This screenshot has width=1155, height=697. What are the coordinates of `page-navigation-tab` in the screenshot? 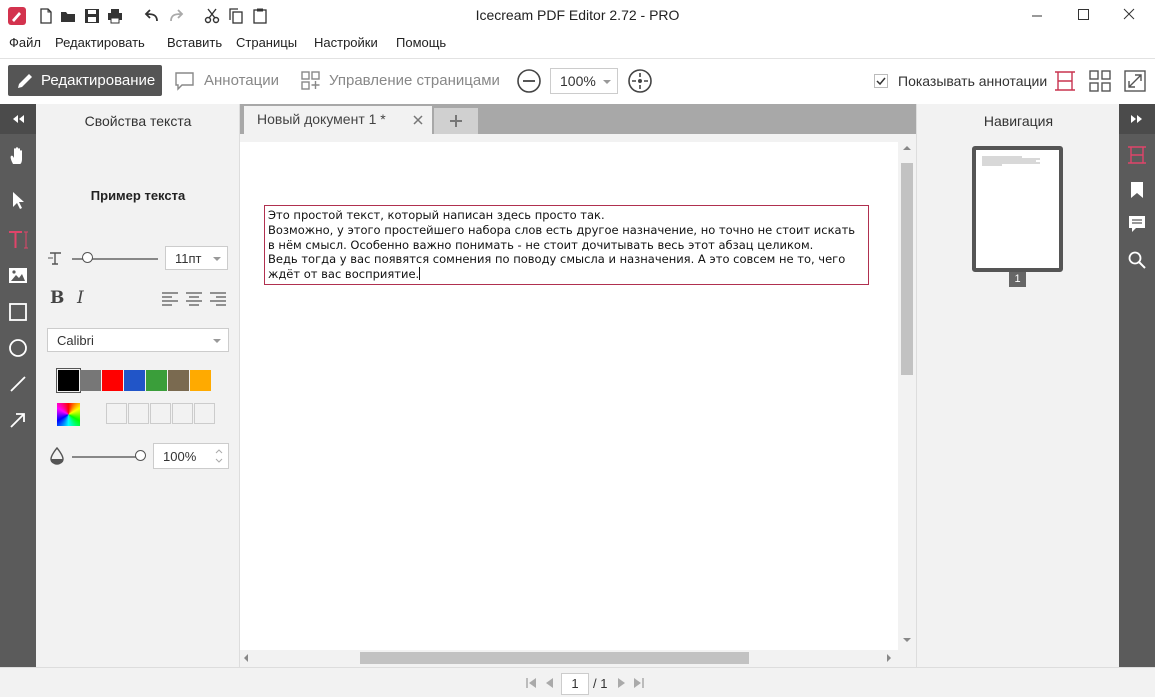 It's located at (1137, 154).